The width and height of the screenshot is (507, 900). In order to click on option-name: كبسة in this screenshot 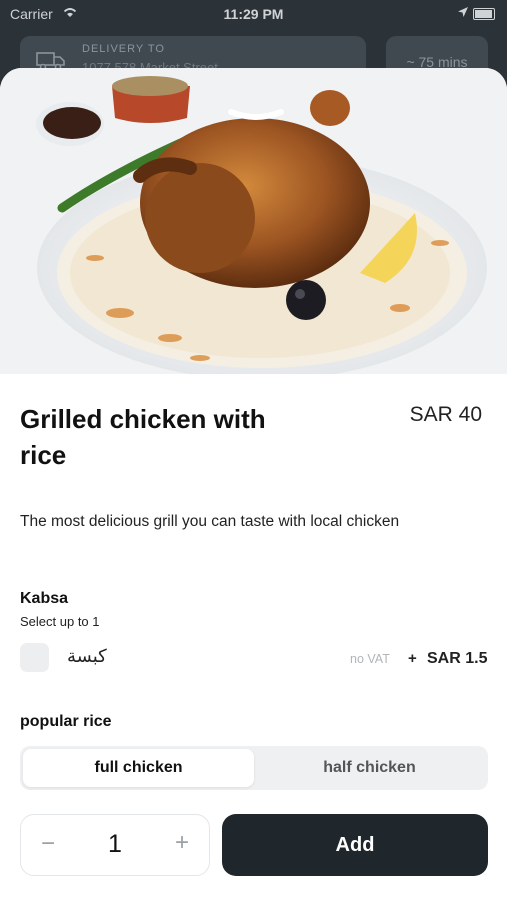, I will do `click(87, 656)`.